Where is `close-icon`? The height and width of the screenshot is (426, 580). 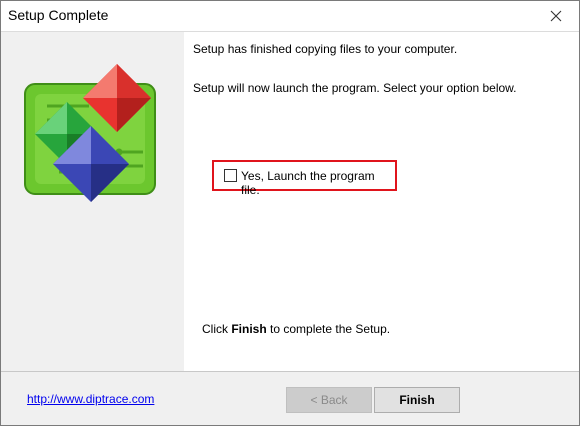 close-icon is located at coordinates (556, 16).